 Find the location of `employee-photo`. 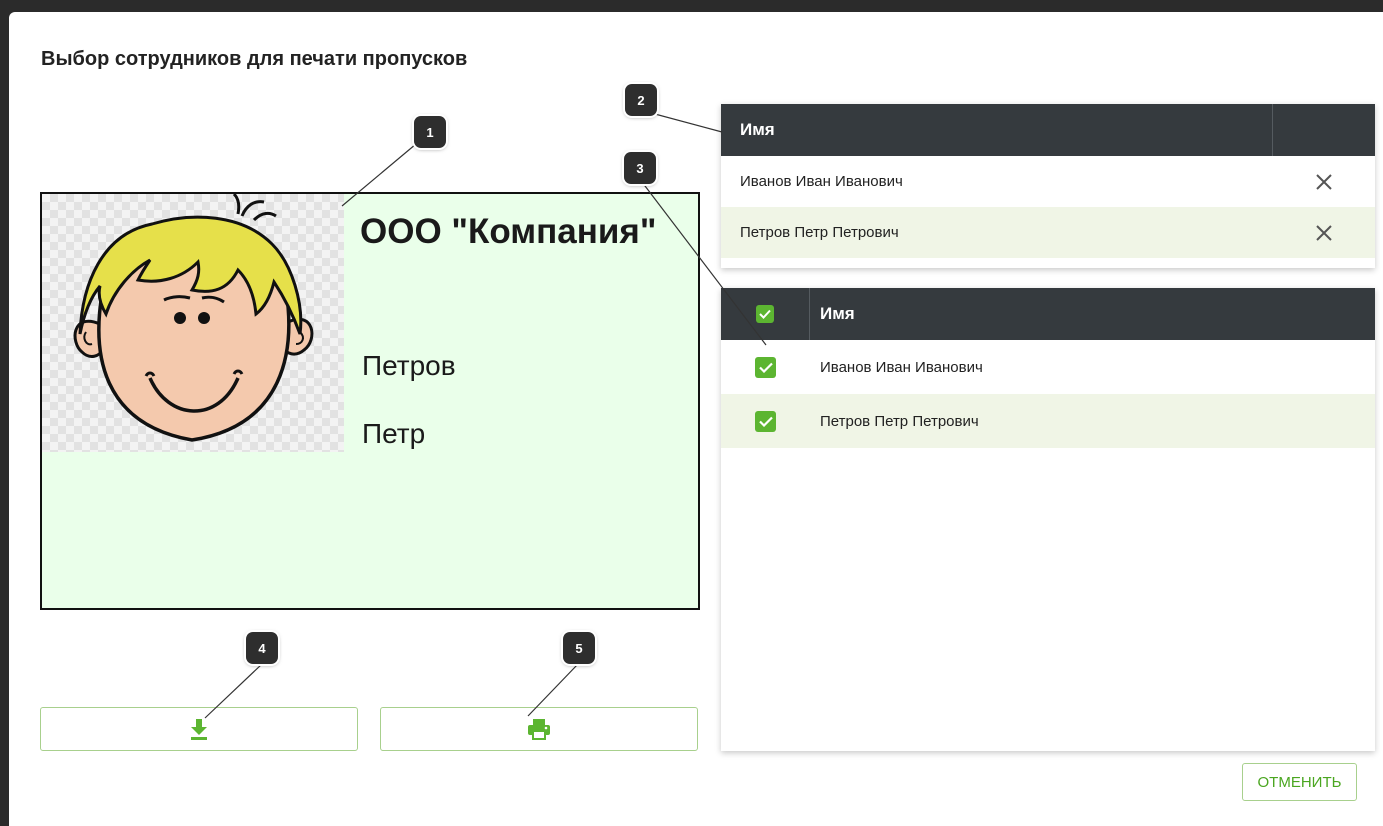

employee-photo is located at coordinates (193, 323).